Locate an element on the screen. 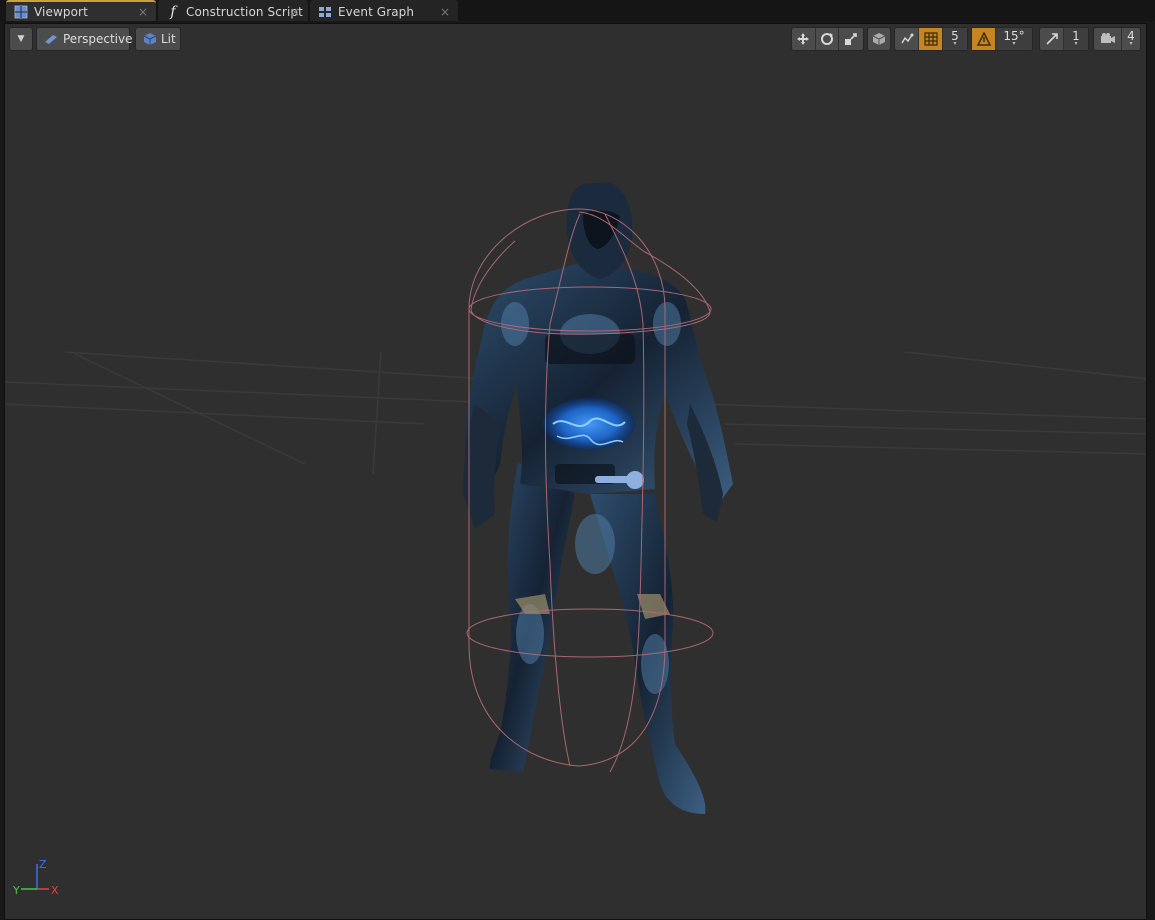  coordinate-system-toggle is located at coordinates (879, 39).